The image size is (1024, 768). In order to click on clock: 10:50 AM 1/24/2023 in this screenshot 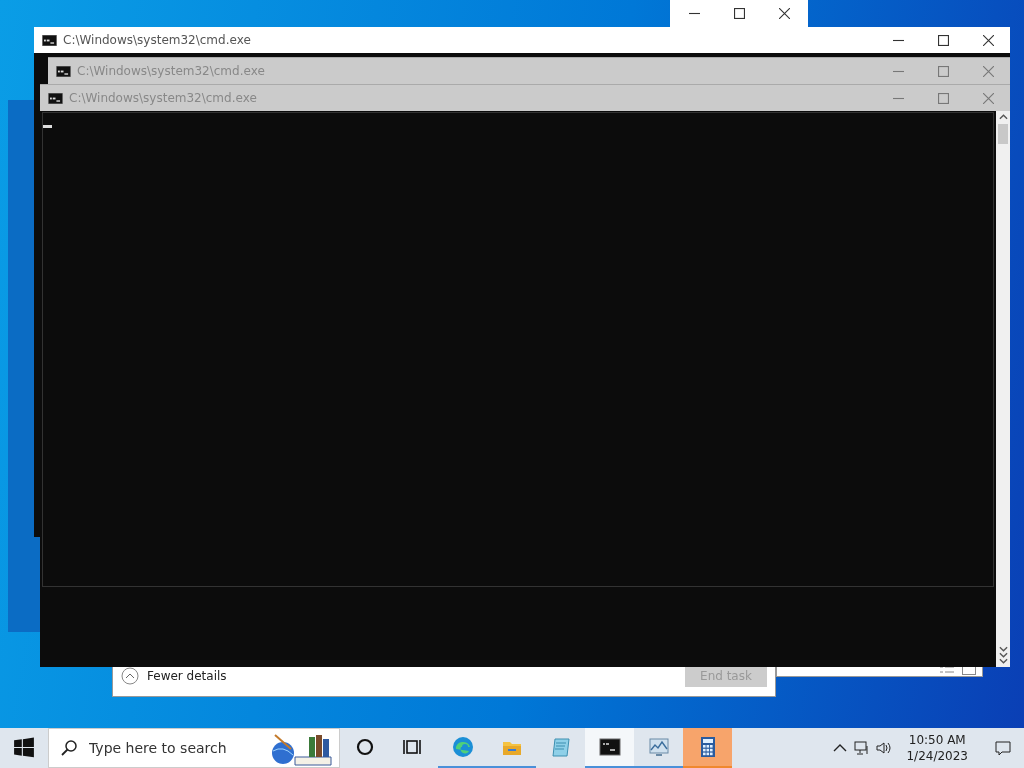, I will do `click(937, 748)`.